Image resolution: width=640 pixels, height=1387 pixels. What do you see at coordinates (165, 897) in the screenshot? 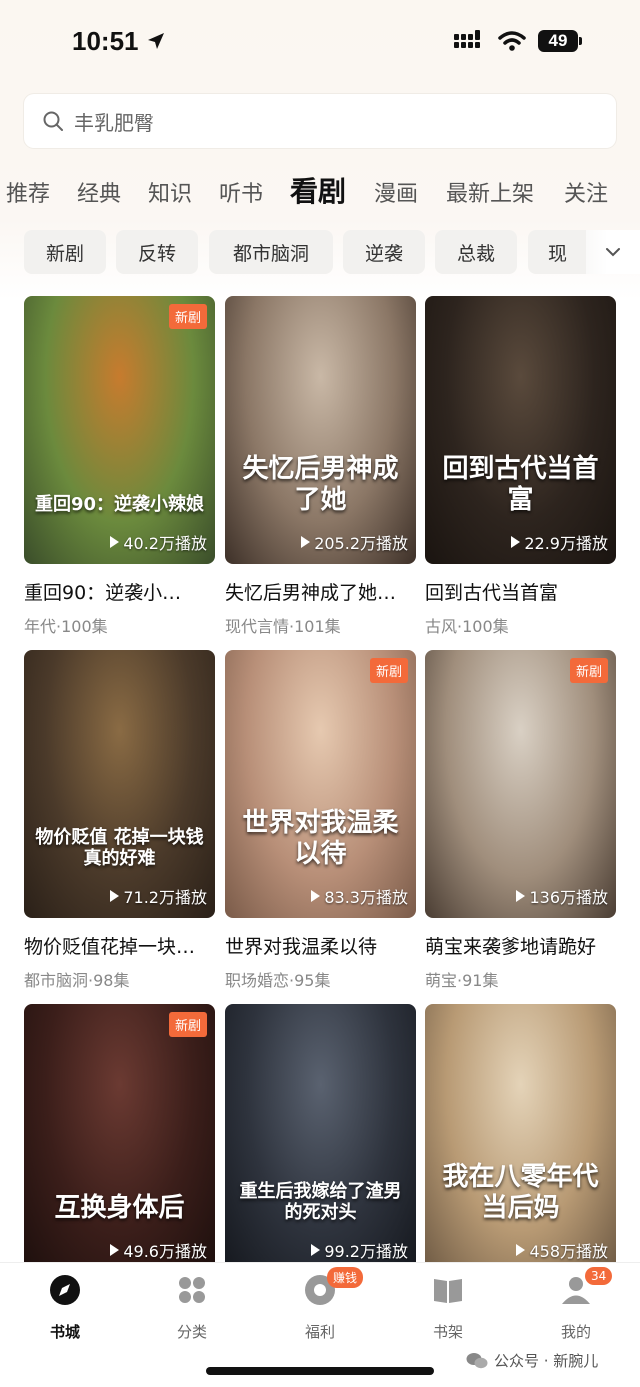
I see `play-count-text: 71.2万播放` at bounding box center [165, 897].